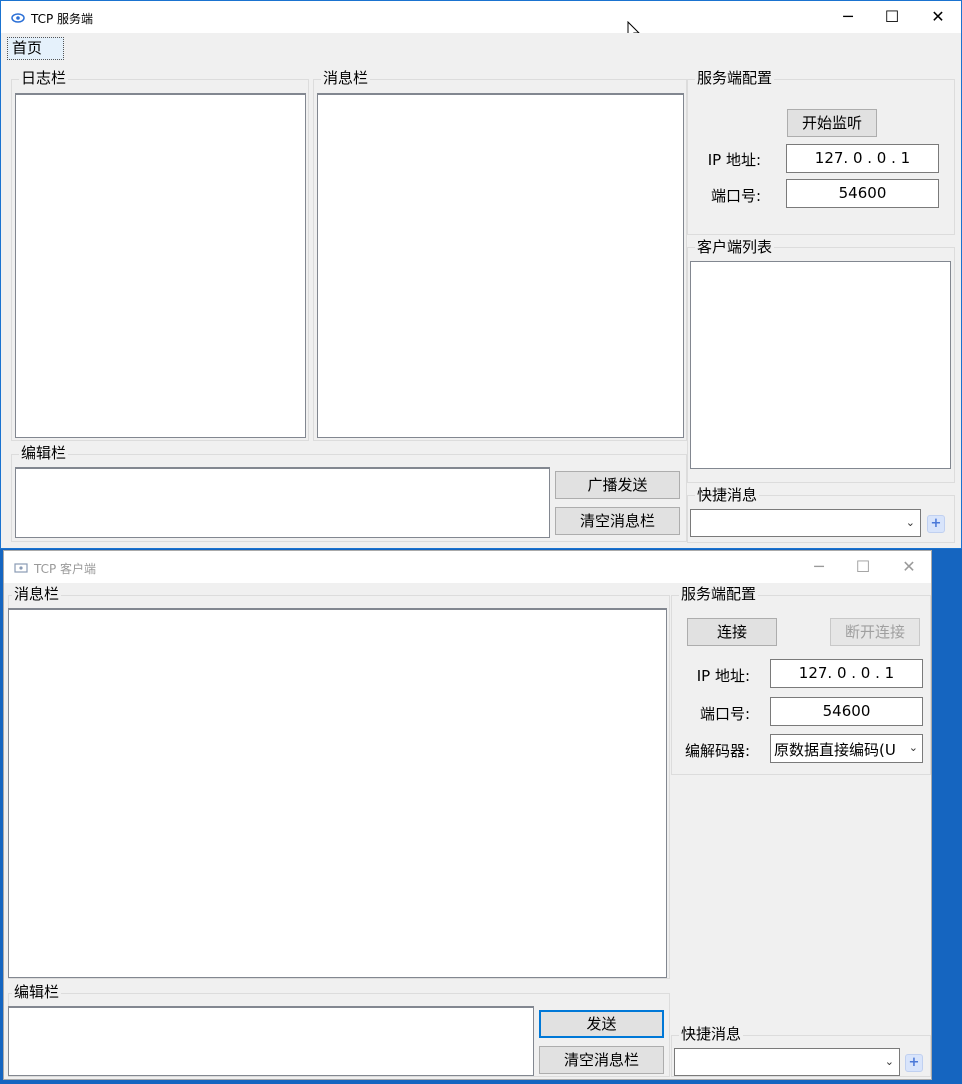 The height and width of the screenshot is (1084, 962). Describe the element at coordinates (37, 992) in the screenshot. I see `client-edit-group-title: 编辑栏` at that location.